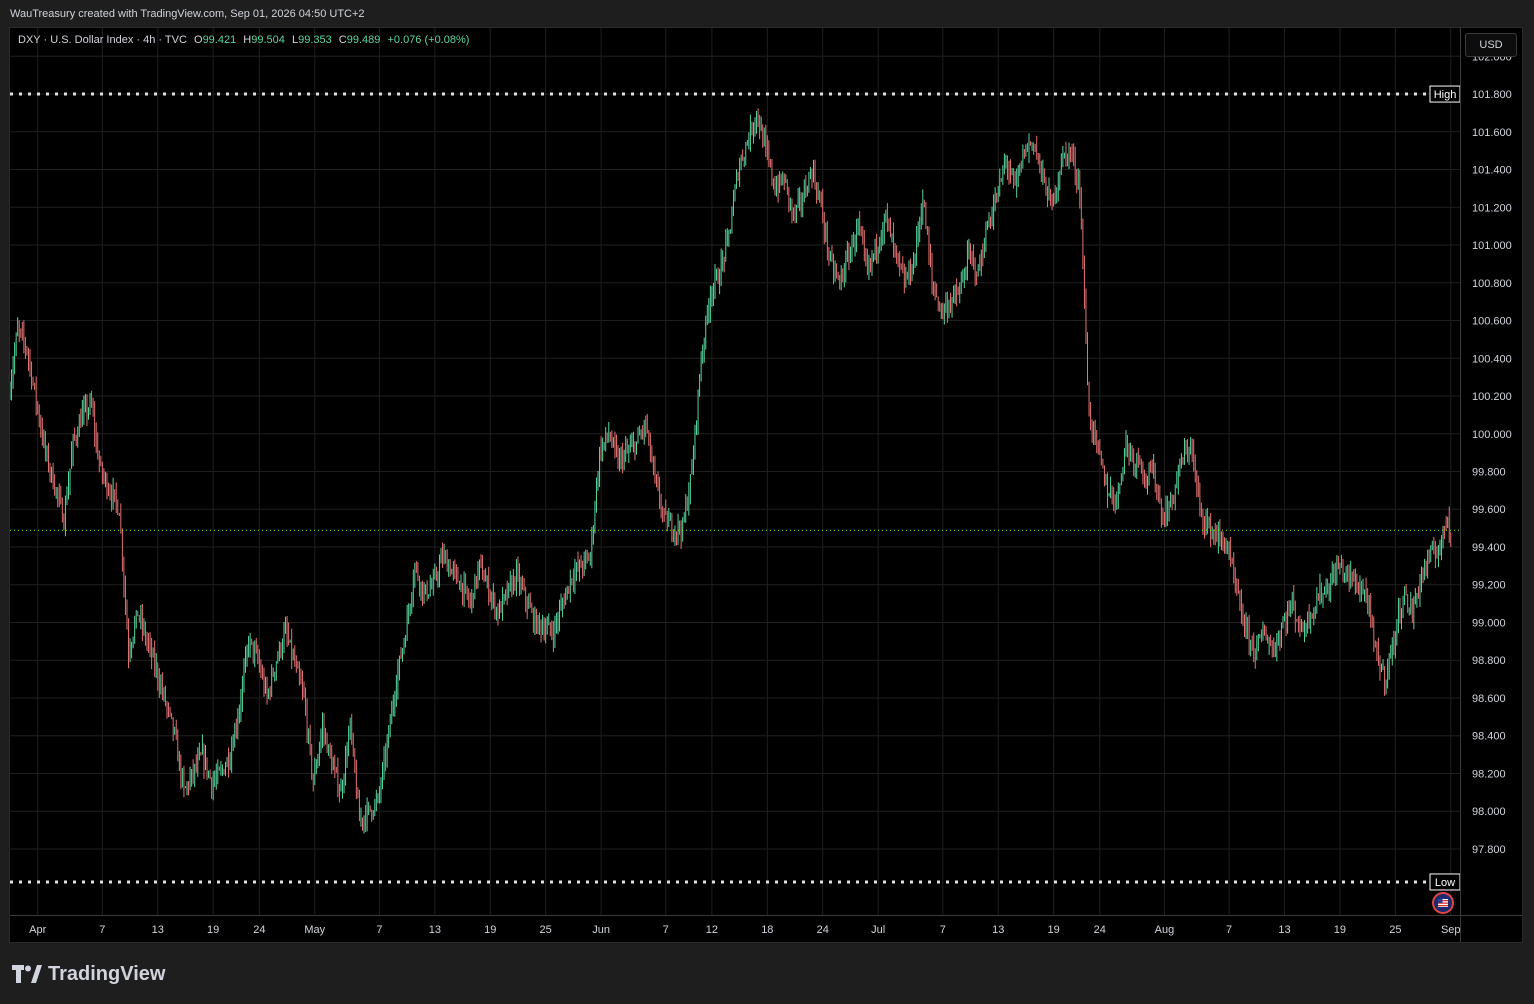 This screenshot has width=1534, height=1004. I want to click on symbol-label: DXY · U.S. Dollar Index · 4h · TVC, so click(102, 40).